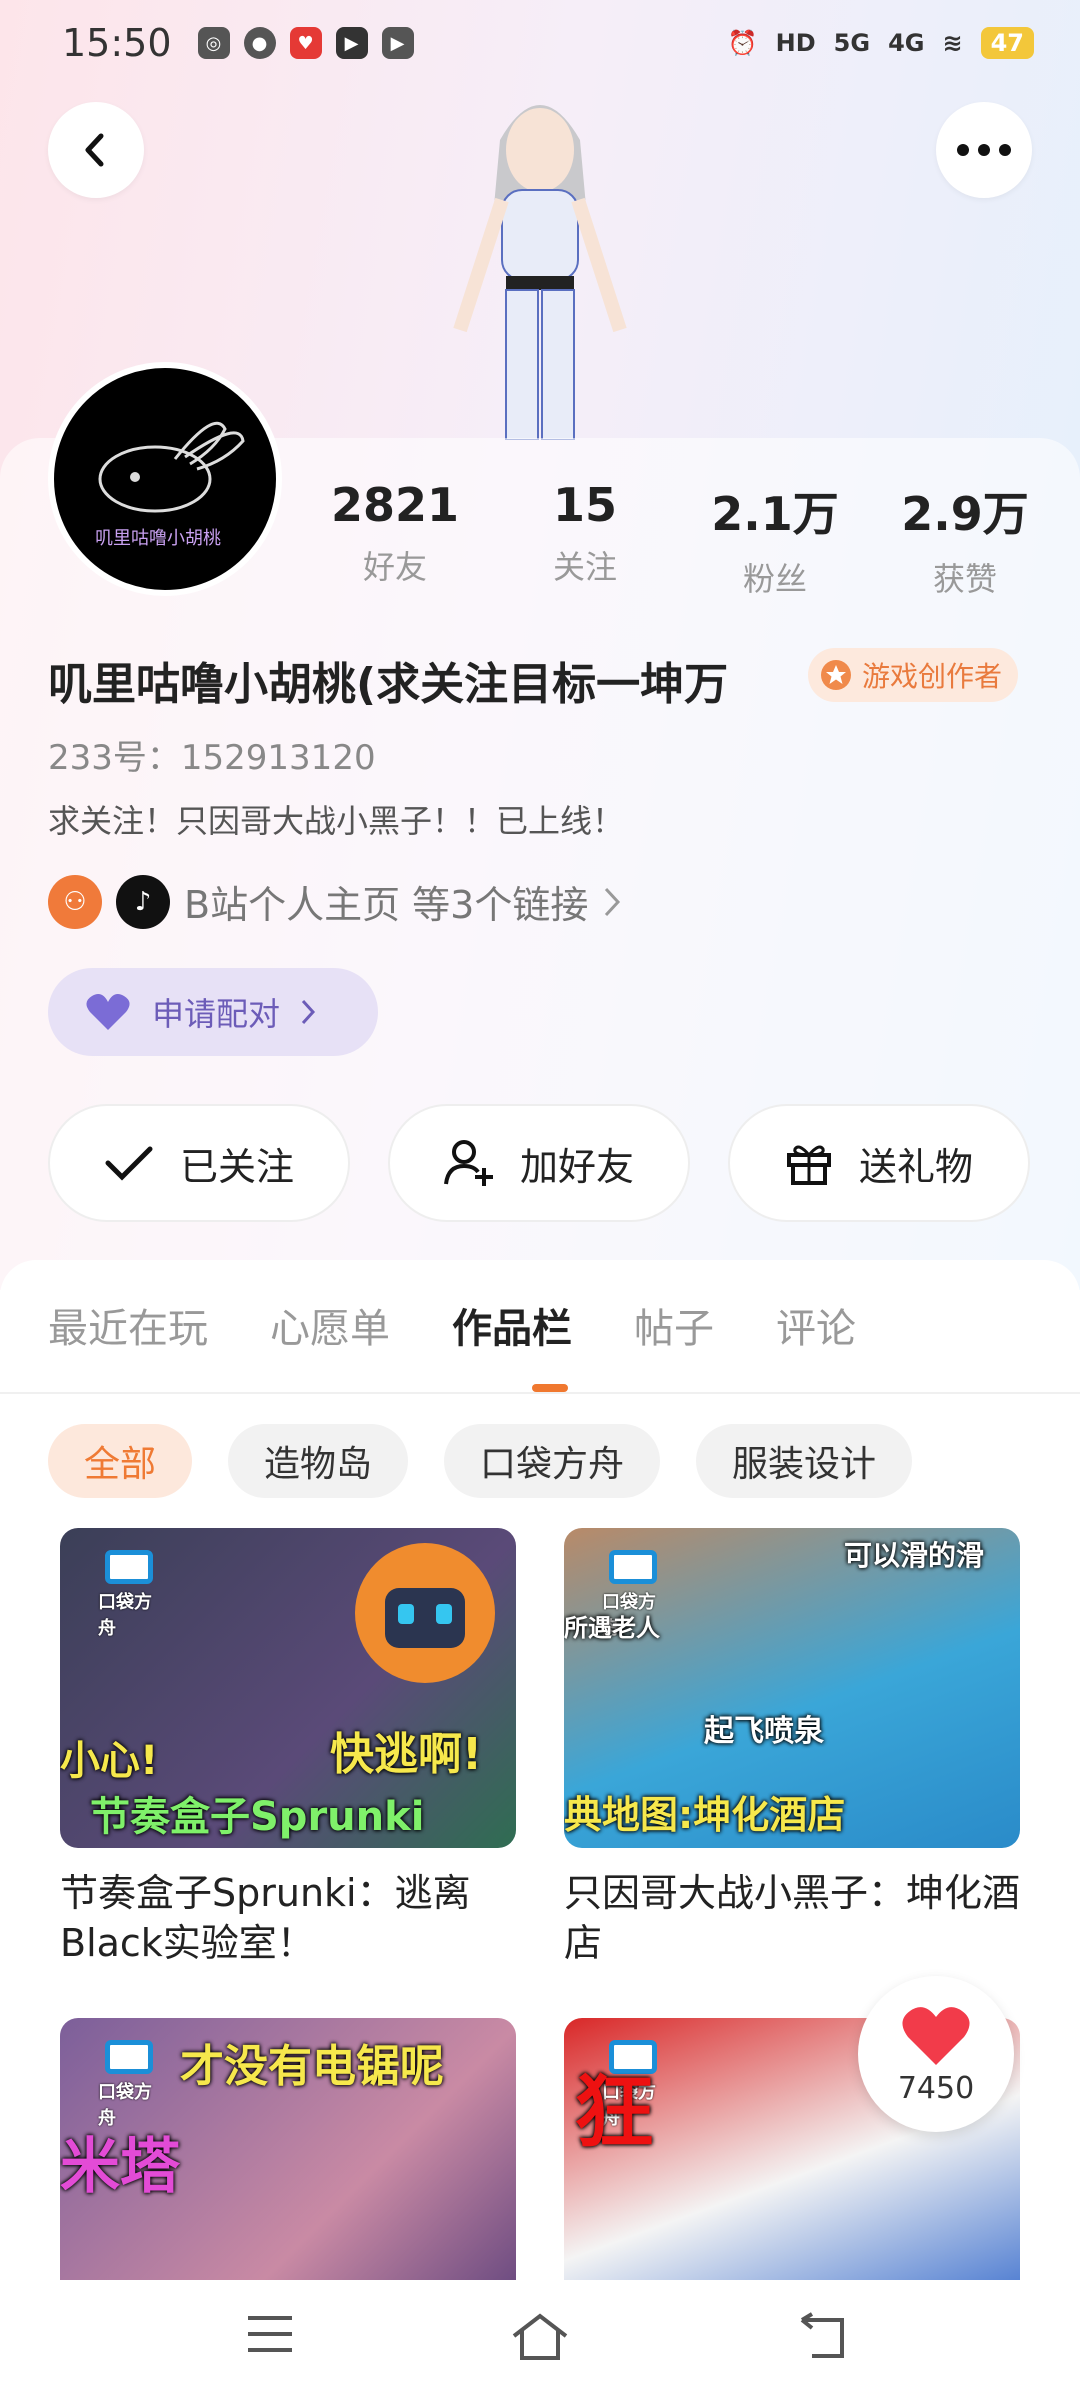 The width and height of the screenshot is (1080, 2408). I want to click on pair-request-button: 申请配对, so click(213, 1012).